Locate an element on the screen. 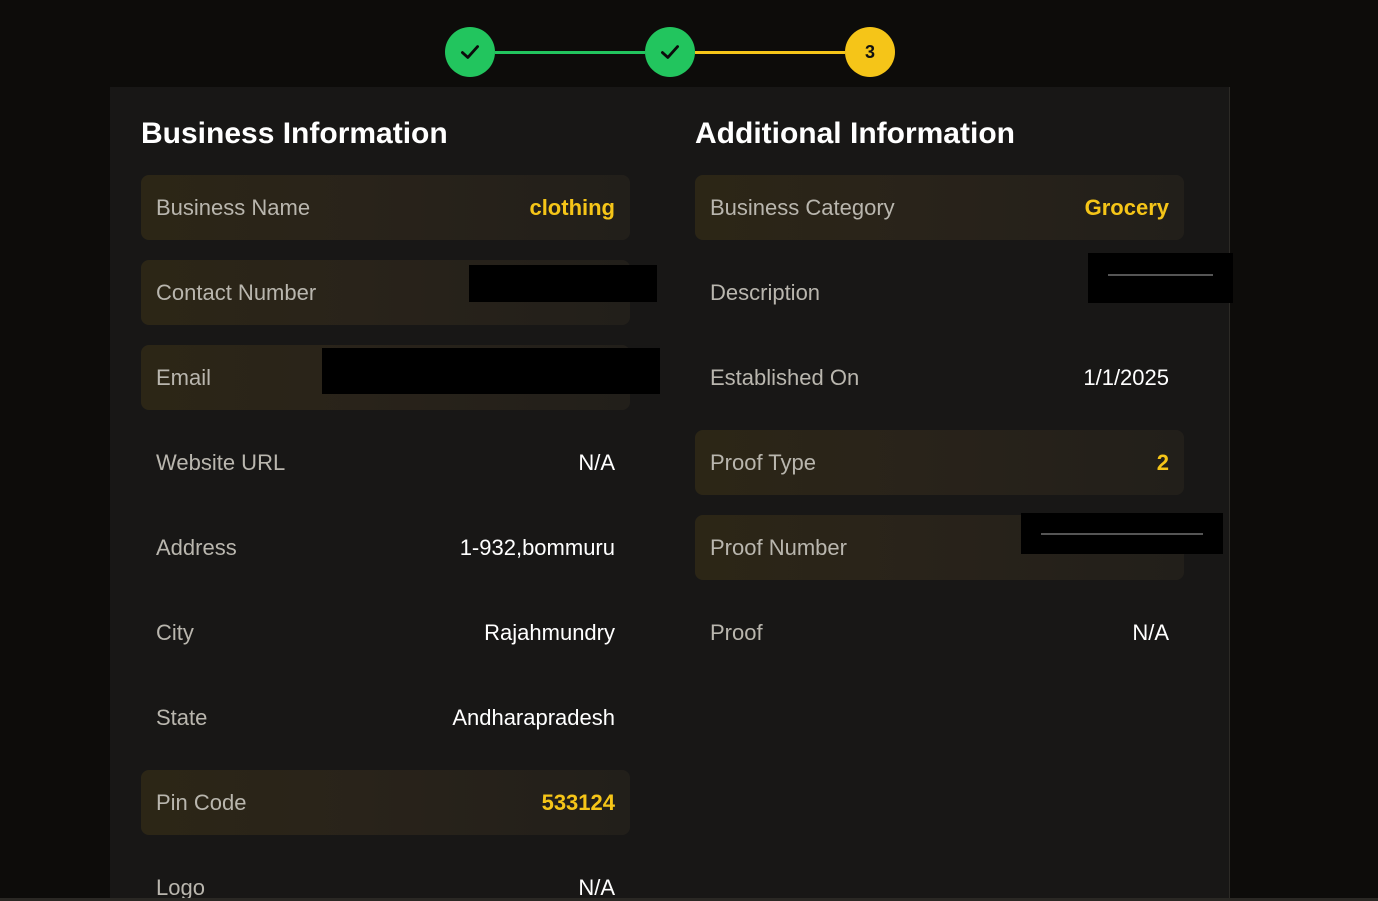  field-label: Website URL is located at coordinates (221, 462).